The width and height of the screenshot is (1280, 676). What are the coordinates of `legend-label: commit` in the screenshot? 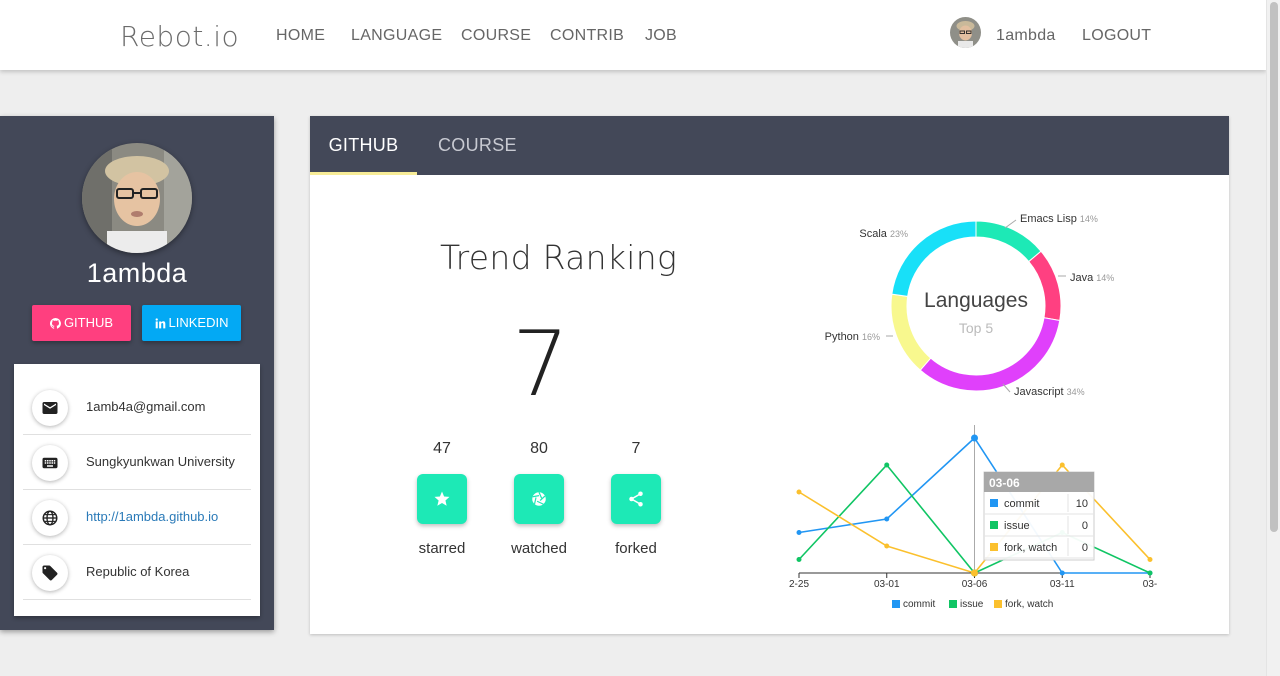 It's located at (919, 604).